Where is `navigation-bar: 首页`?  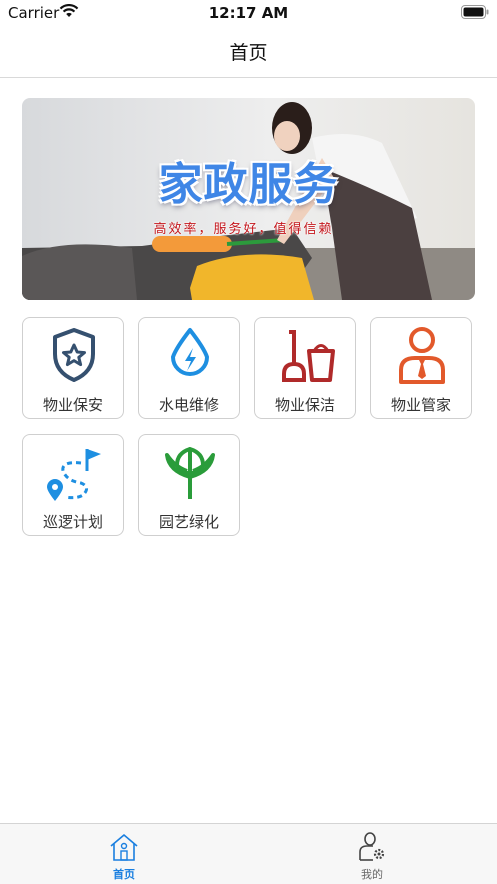 navigation-bar: 首页 is located at coordinates (248, 52).